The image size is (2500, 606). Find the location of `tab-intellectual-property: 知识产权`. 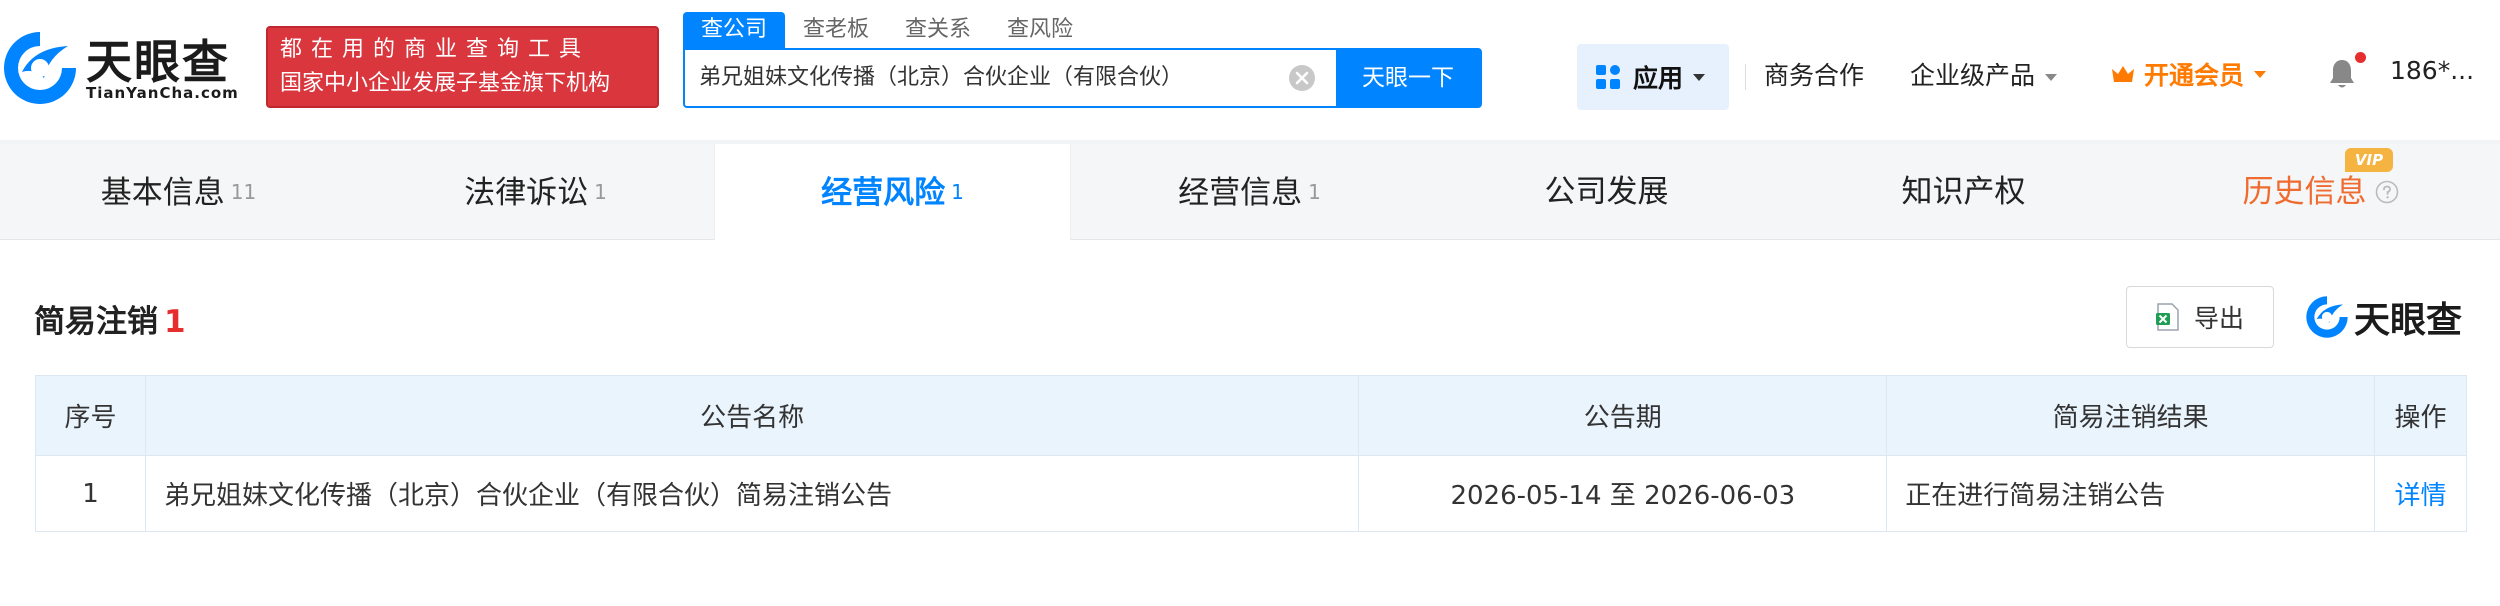

tab-intellectual-property: 知识产权 is located at coordinates (1963, 192).